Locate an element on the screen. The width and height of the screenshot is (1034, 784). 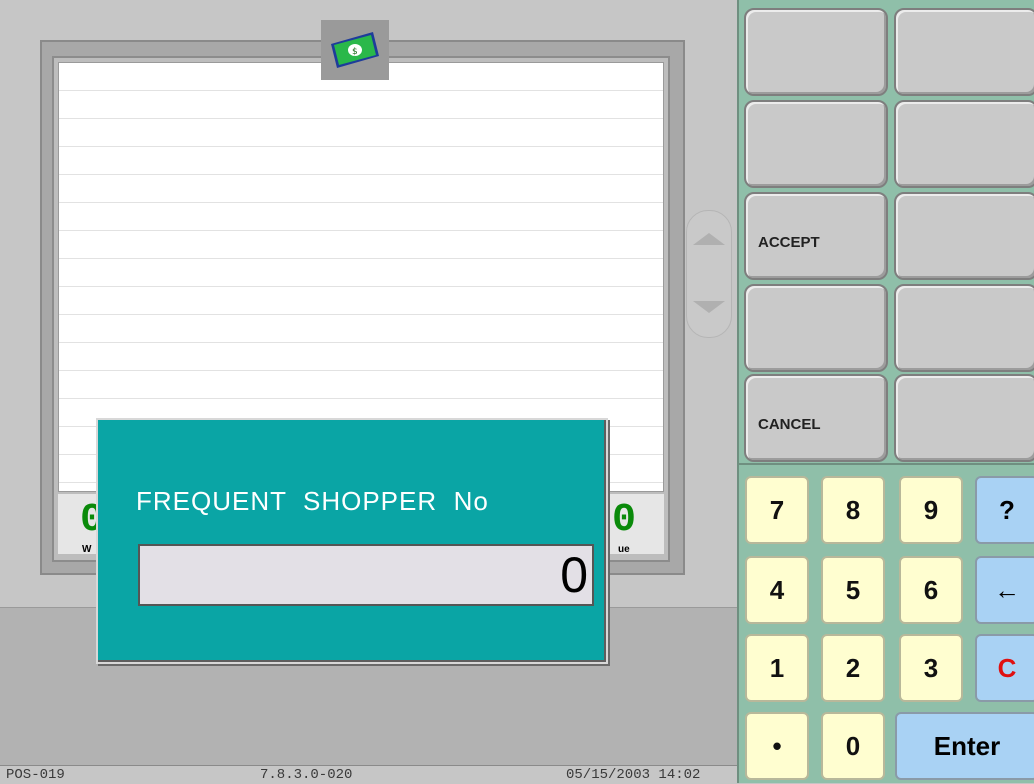
scroll-up-icon is located at coordinates (709, 239).